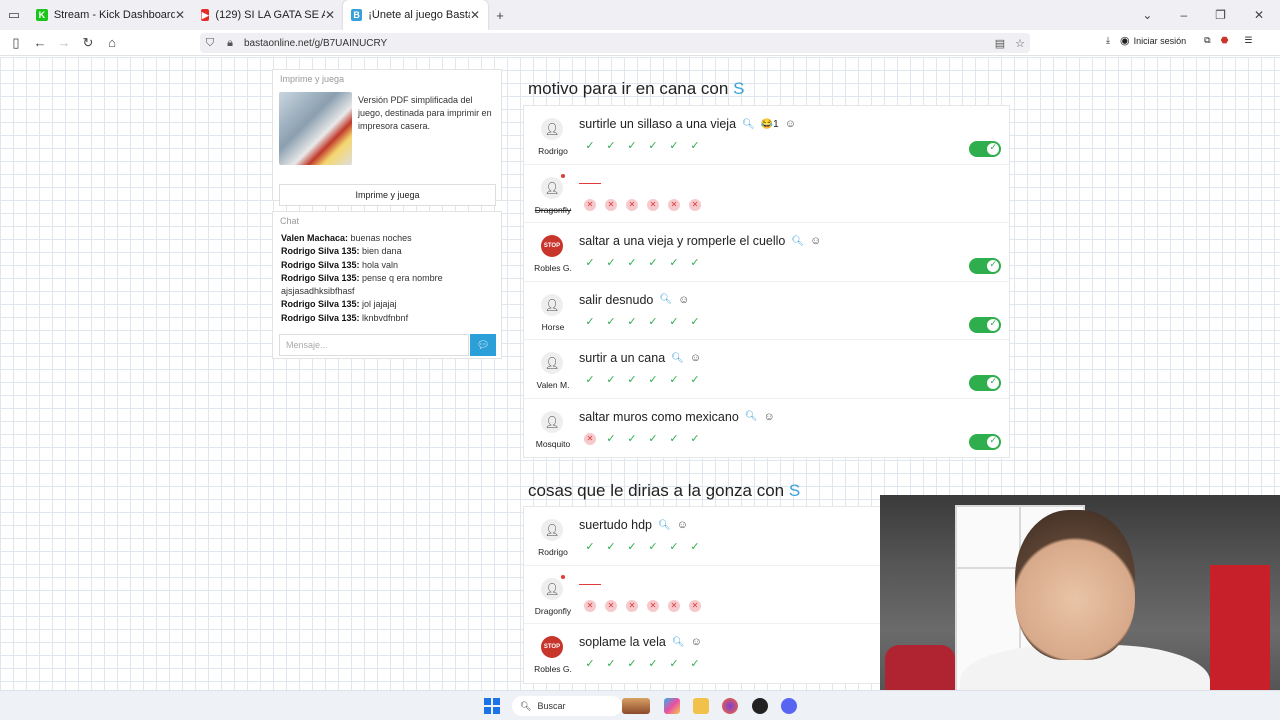  Describe the element at coordinates (500, 15) in the screenshot. I see `new-tab-icon: +` at that location.